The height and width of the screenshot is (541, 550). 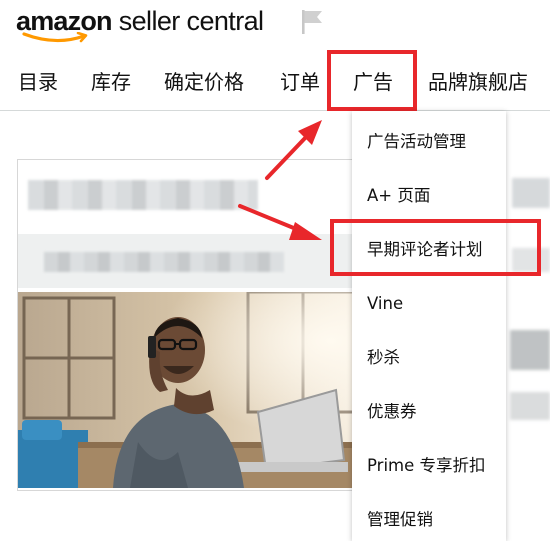 I want to click on flag-icon, so click(x=313, y=21).